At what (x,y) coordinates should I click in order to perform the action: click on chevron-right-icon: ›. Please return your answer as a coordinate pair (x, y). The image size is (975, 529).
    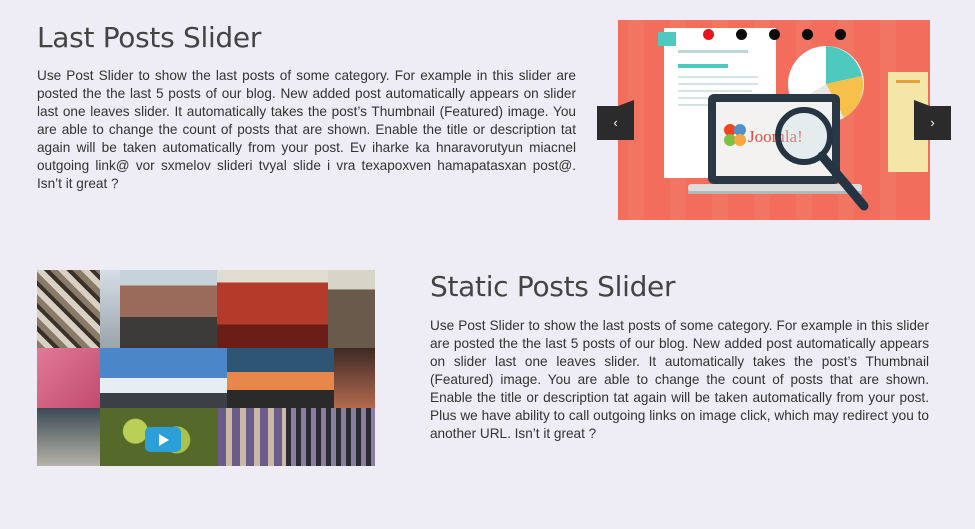
    Looking at the image, I should click on (932, 122).